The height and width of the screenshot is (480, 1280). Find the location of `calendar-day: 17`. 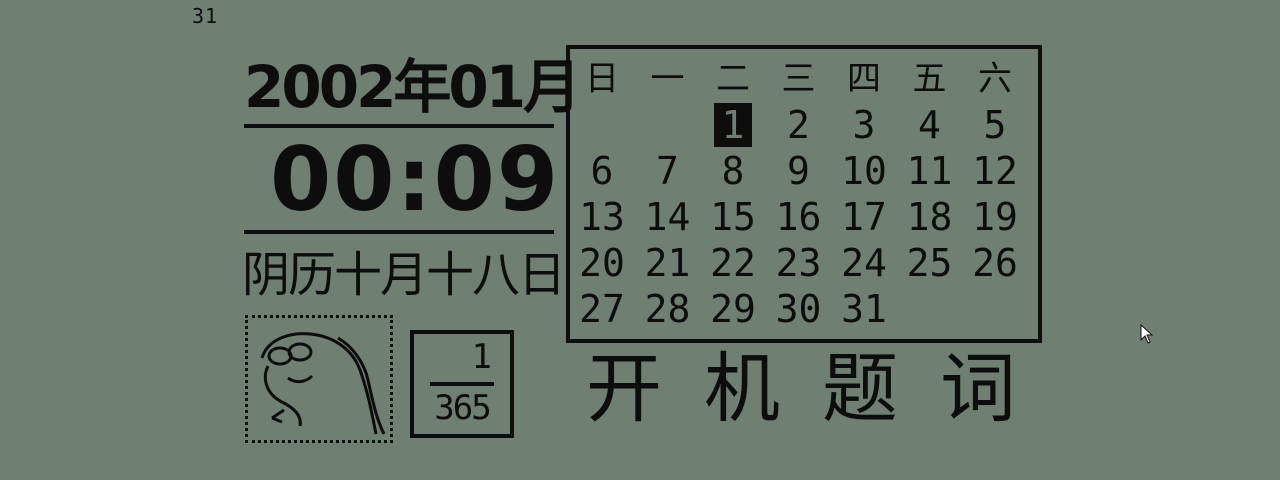

calendar-day: 17 is located at coordinates (864, 217).